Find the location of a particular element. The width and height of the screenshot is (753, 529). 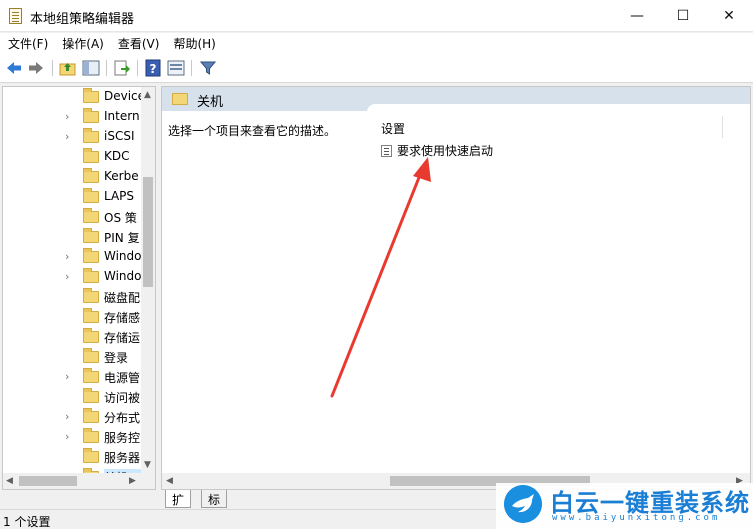

menu-view: 查看(V) is located at coordinates (138, 44).